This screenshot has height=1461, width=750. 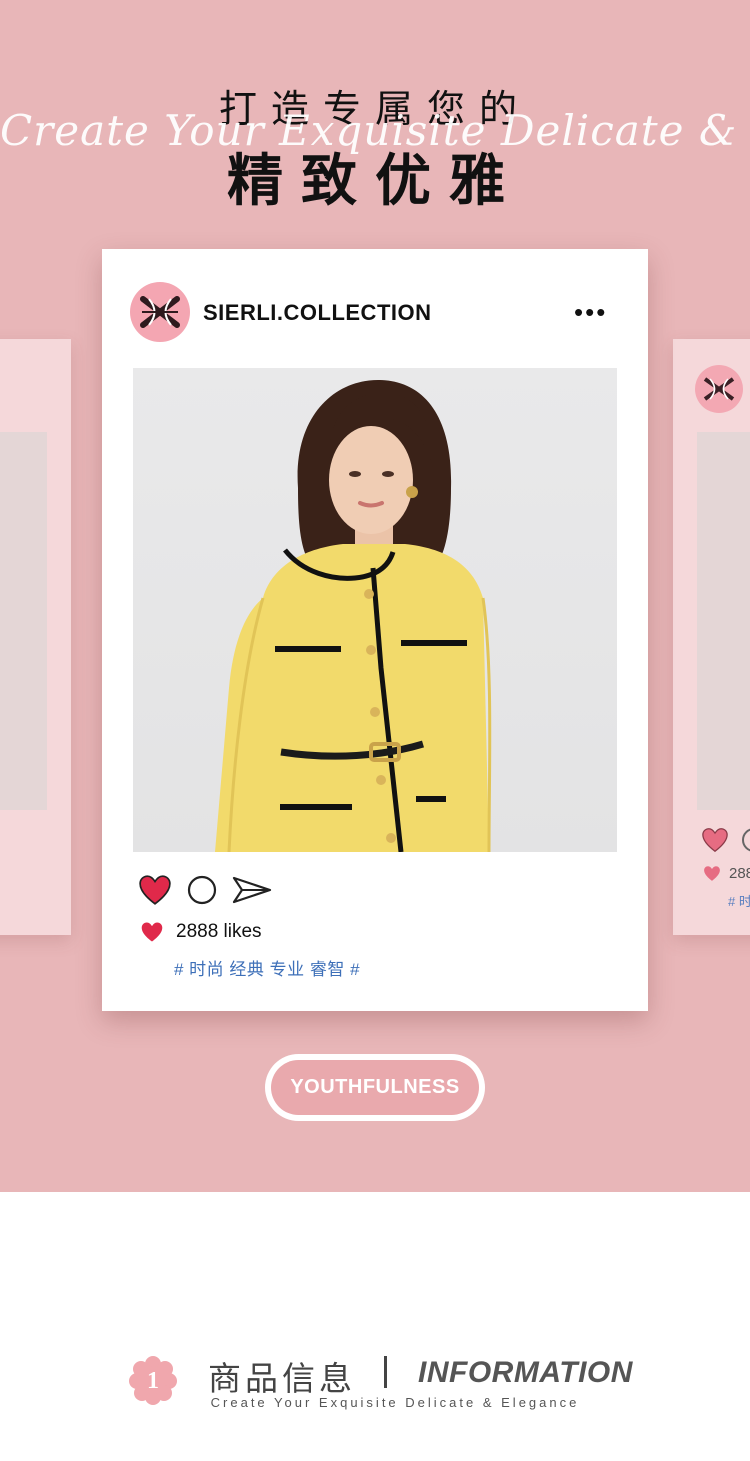 What do you see at coordinates (525, 1372) in the screenshot?
I see `info-title-en: INFORMATION` at bounding box center [525, 1372].